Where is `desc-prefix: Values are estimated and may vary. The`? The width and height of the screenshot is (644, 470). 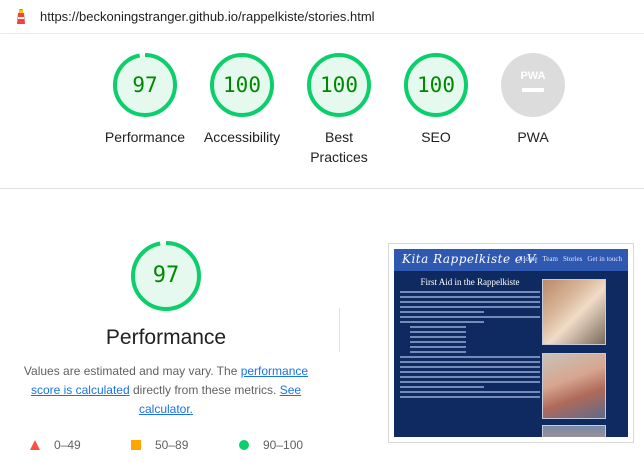
desc-prefix: Values are estimated and may vary. The is located at coordinates (132, 371).